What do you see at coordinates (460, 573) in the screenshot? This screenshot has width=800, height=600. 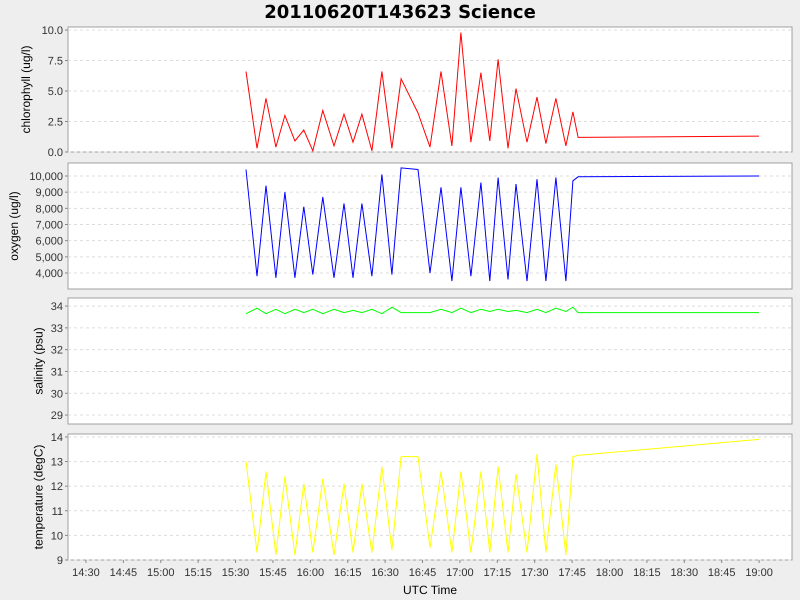 I see `tick-label: 17:00` at bounding box center [460, 573].